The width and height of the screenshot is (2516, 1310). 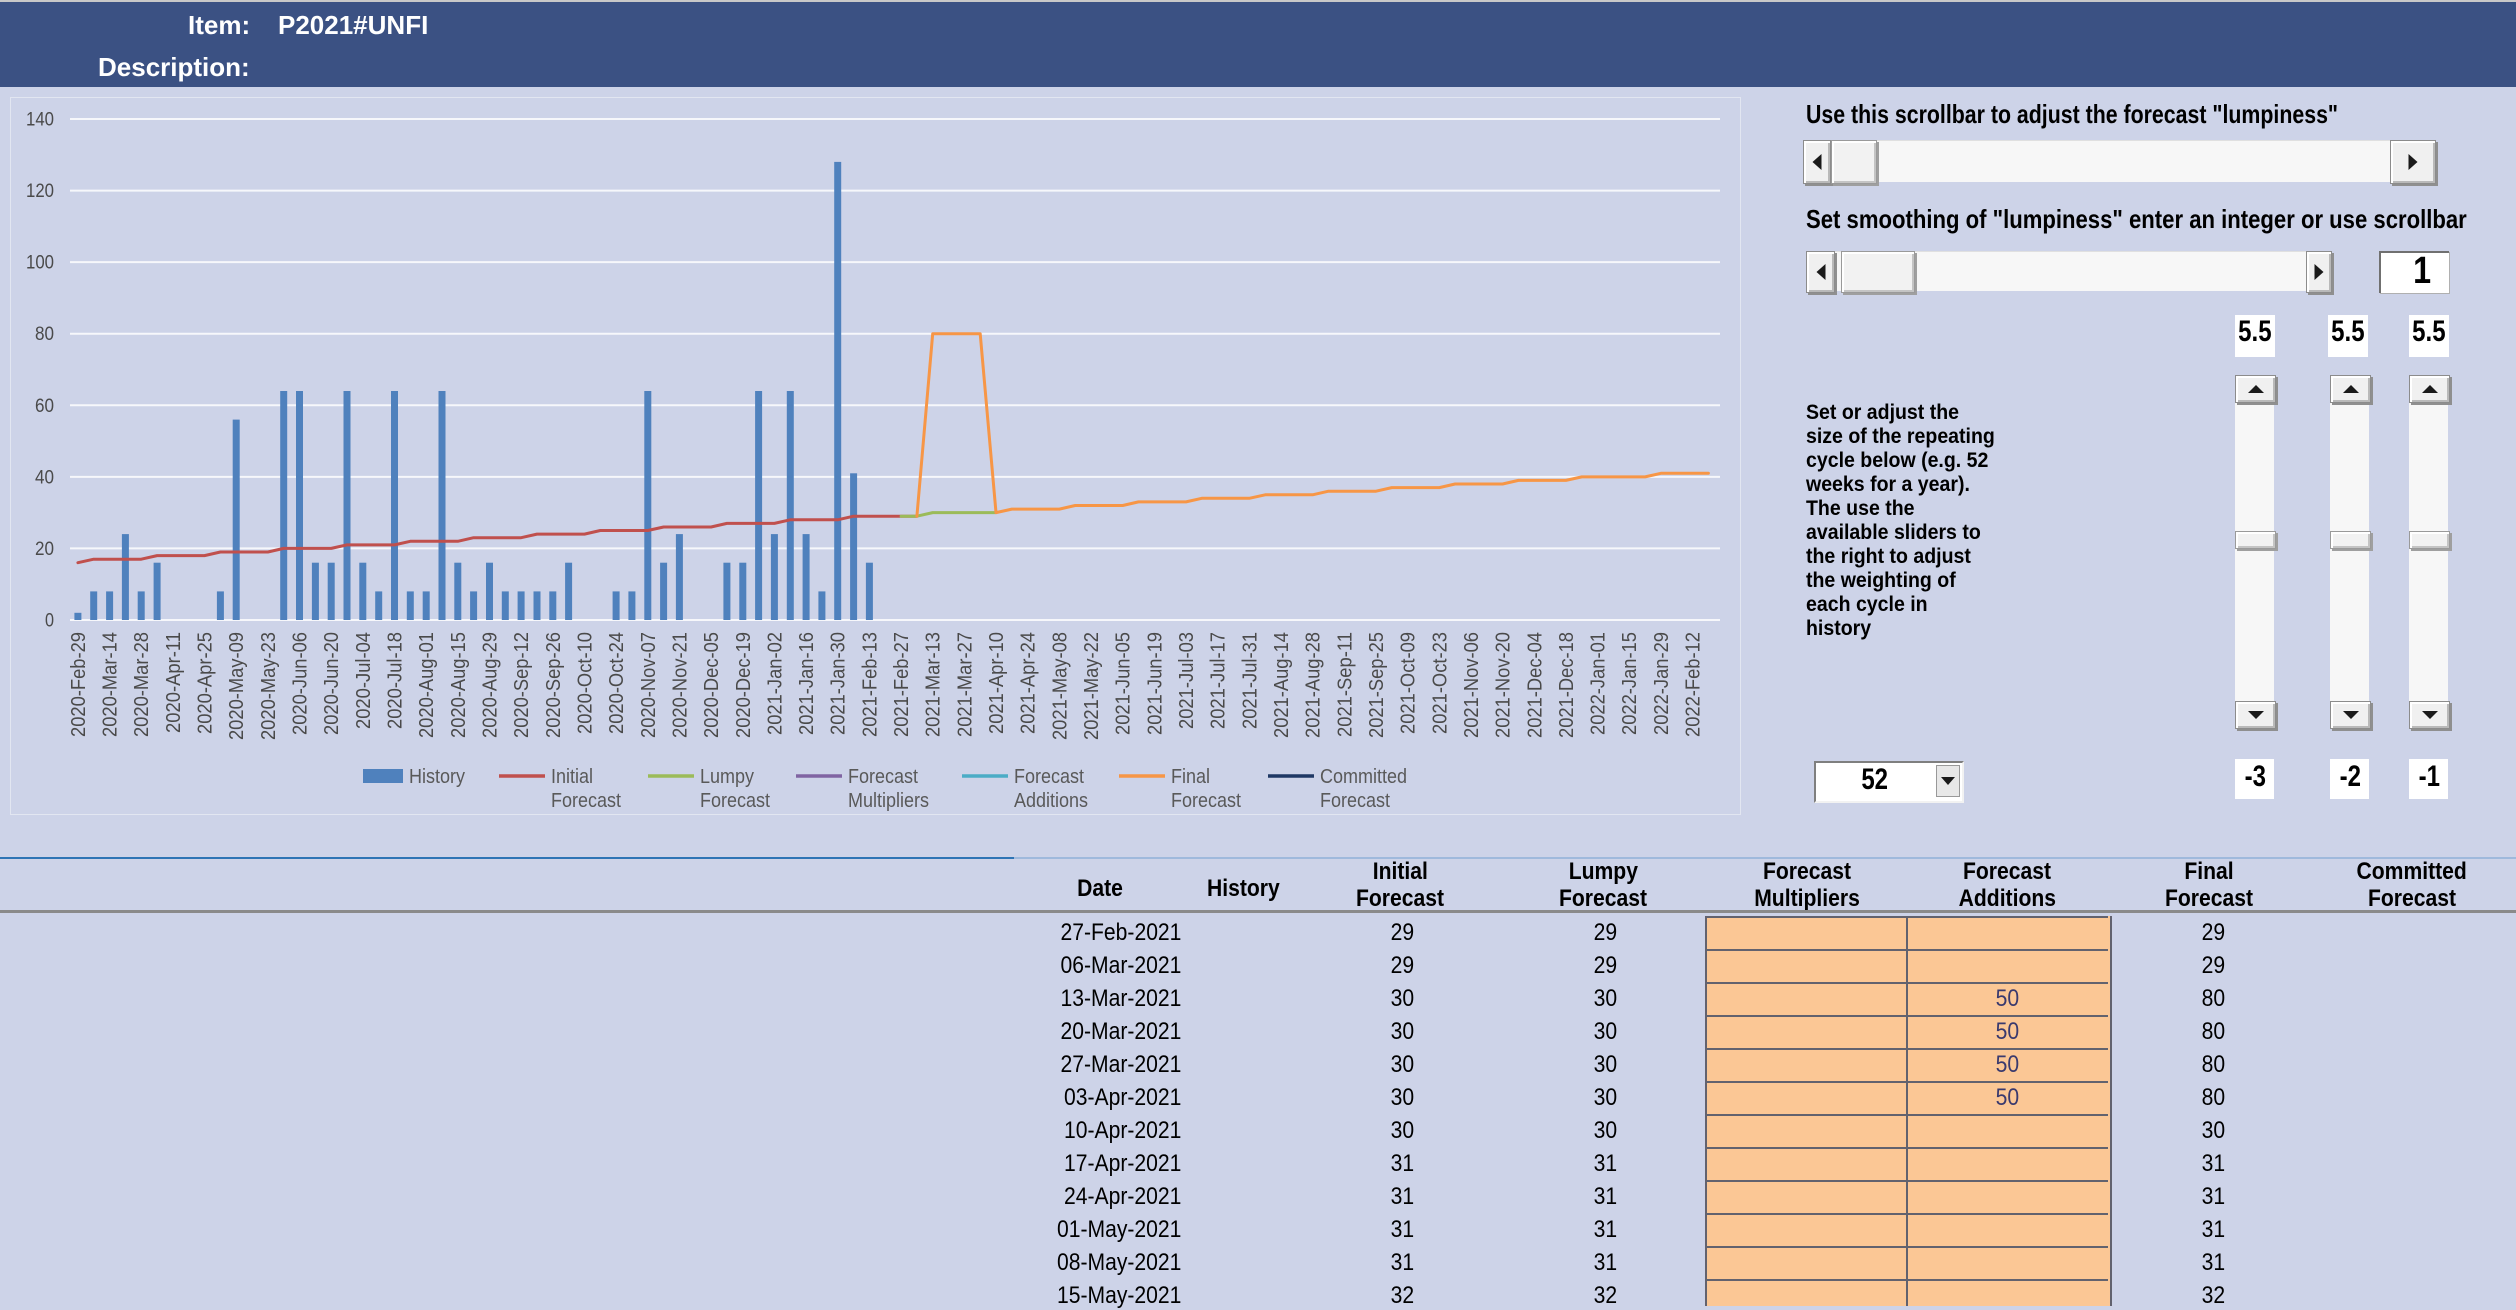 I want to click on svg-text: 2020-Apr-25, so click(x=206, y=683).